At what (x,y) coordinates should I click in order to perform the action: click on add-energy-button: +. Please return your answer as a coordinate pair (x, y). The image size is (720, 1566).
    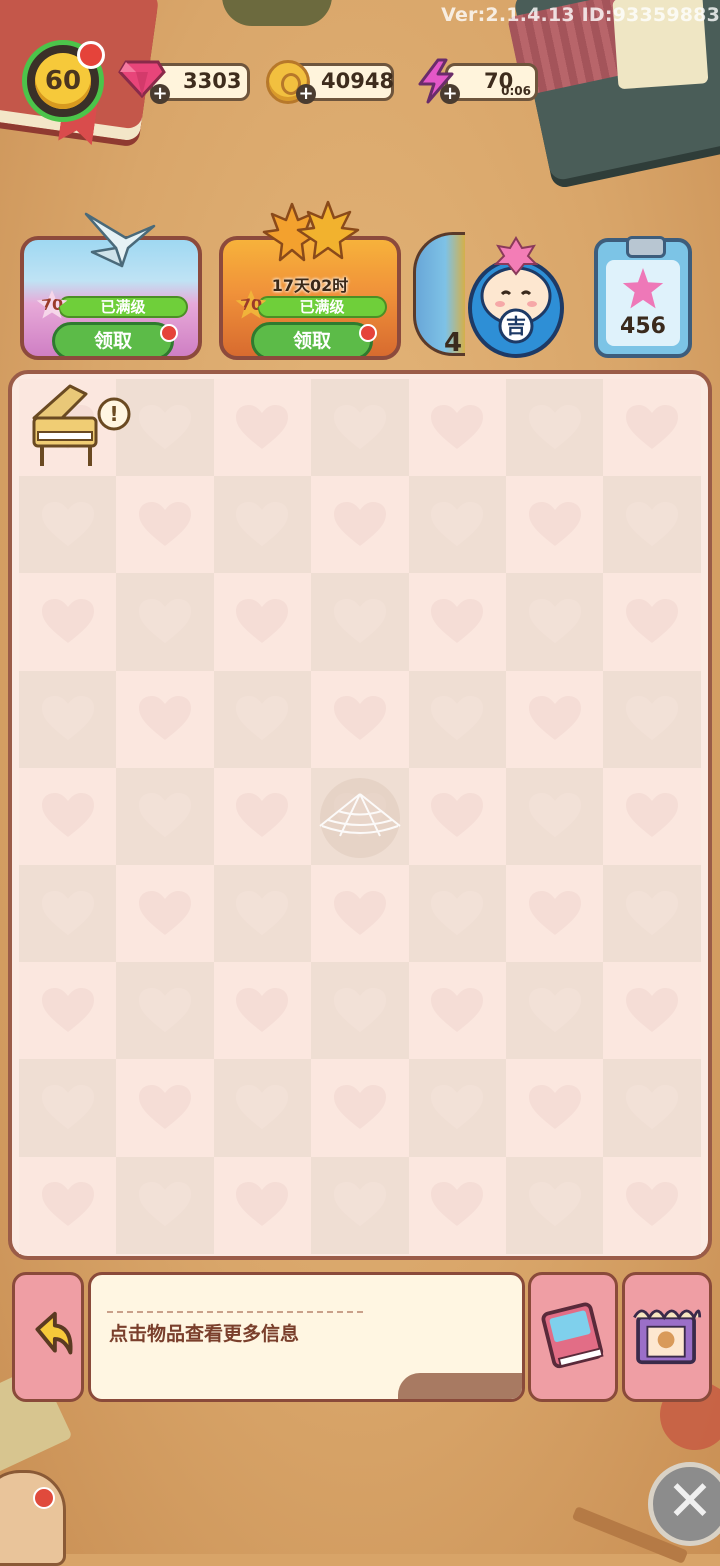
    Looking at the image, I should click on (450, 94).